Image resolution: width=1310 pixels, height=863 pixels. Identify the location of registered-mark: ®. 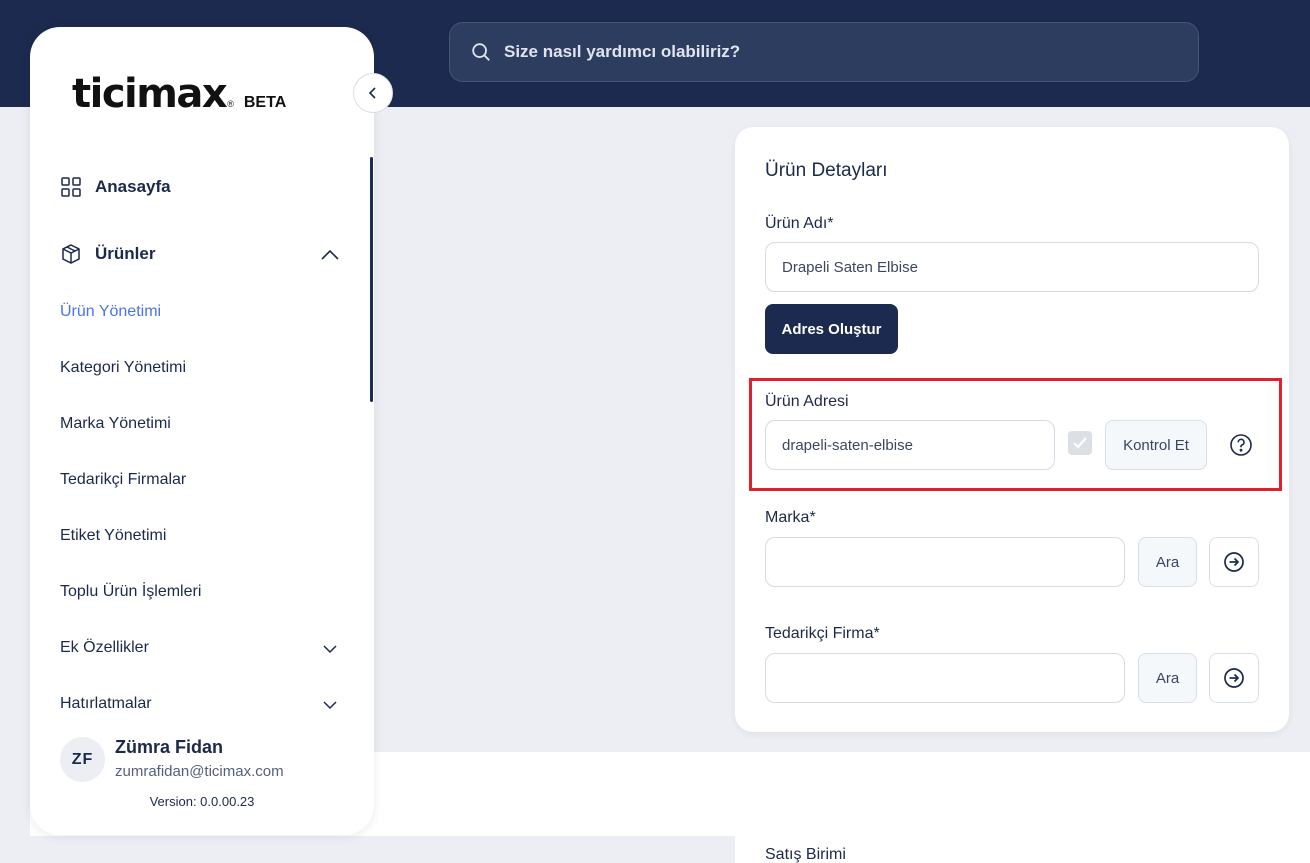
(230, 104).